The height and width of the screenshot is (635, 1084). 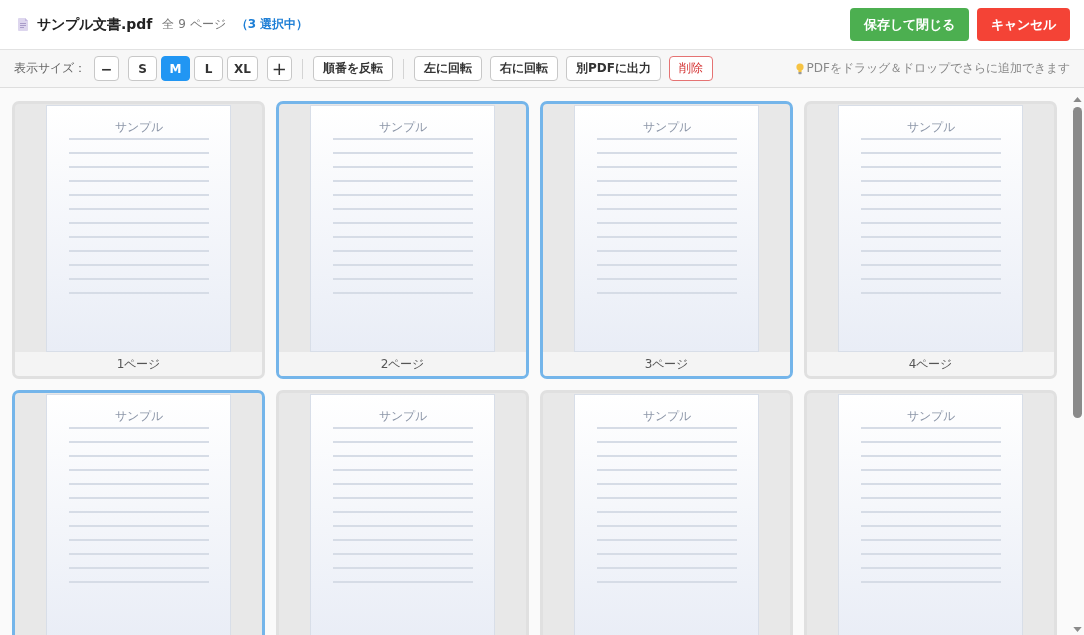 I want to click on delete-button: 削除, so click(x=690, y=68).